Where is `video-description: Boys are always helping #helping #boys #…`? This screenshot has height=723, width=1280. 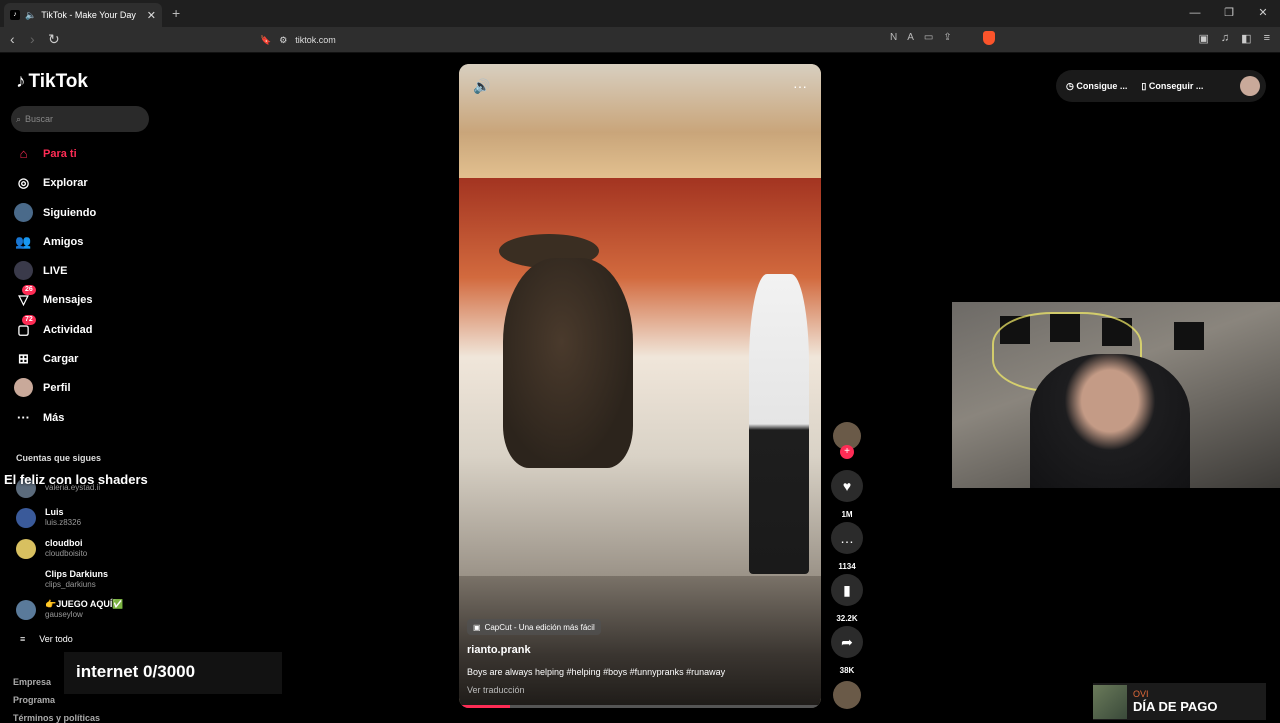
video-description: Boys are always helping #helping #boys #… is located at coordinates (596, 672).